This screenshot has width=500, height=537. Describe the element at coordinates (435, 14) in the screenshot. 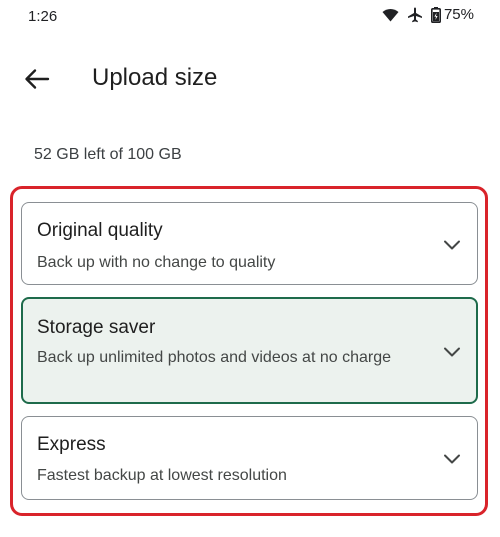

I see `battery-icon` at that location.